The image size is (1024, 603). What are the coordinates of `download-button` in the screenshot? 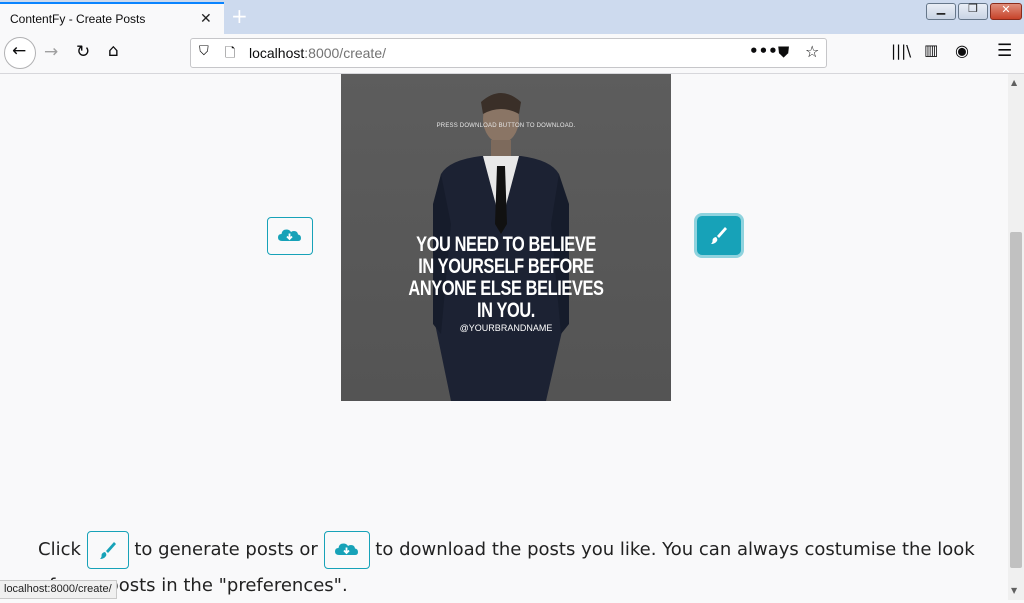 It's located at (290, 236).